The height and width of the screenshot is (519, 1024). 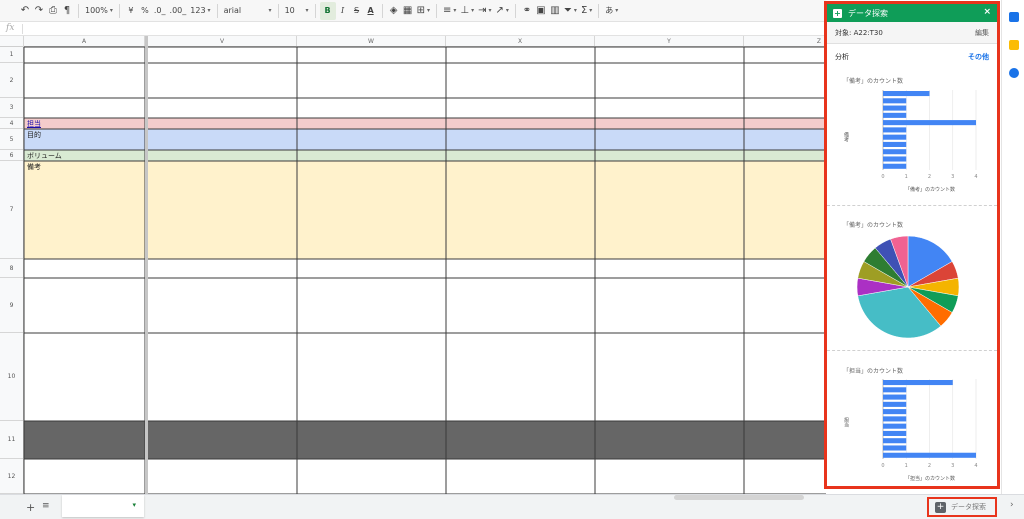 What do you see at coordinates (908, 287) in the screenshot?
I see `chart-2-svg` at bounding box center [908, 287].